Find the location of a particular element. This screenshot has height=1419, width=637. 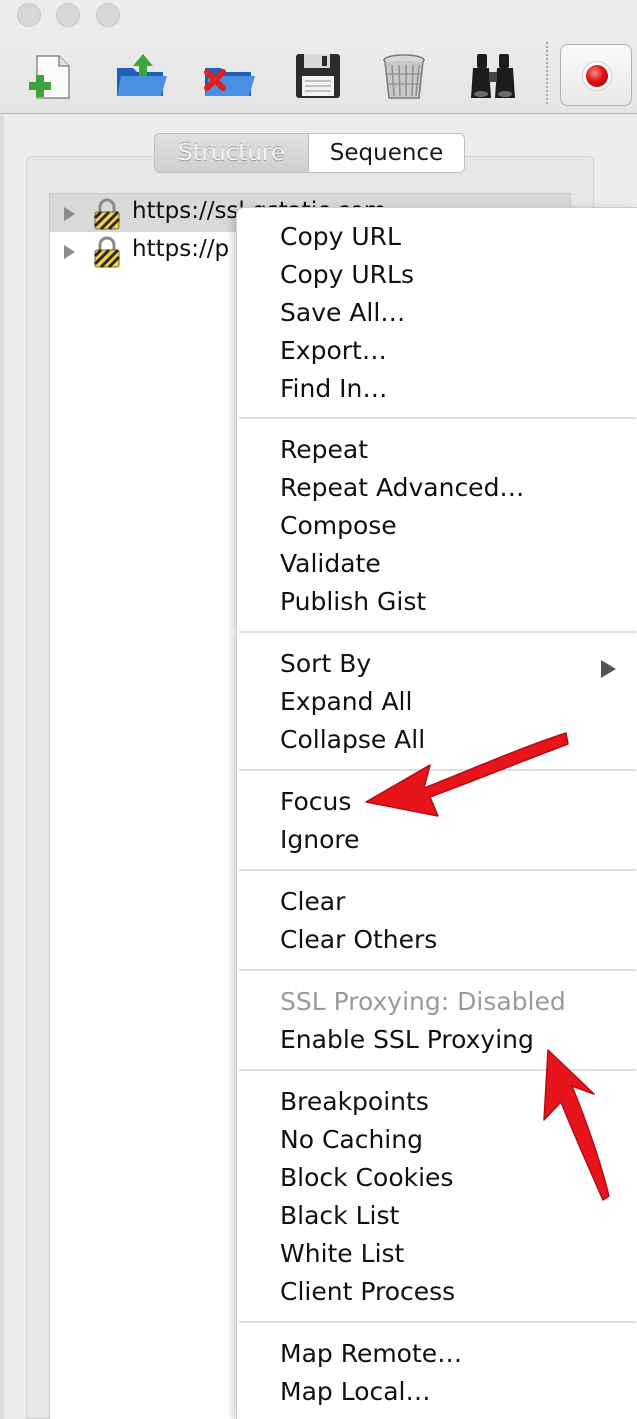

tab-sequence: Sequence is located at coordinates (386, 153).